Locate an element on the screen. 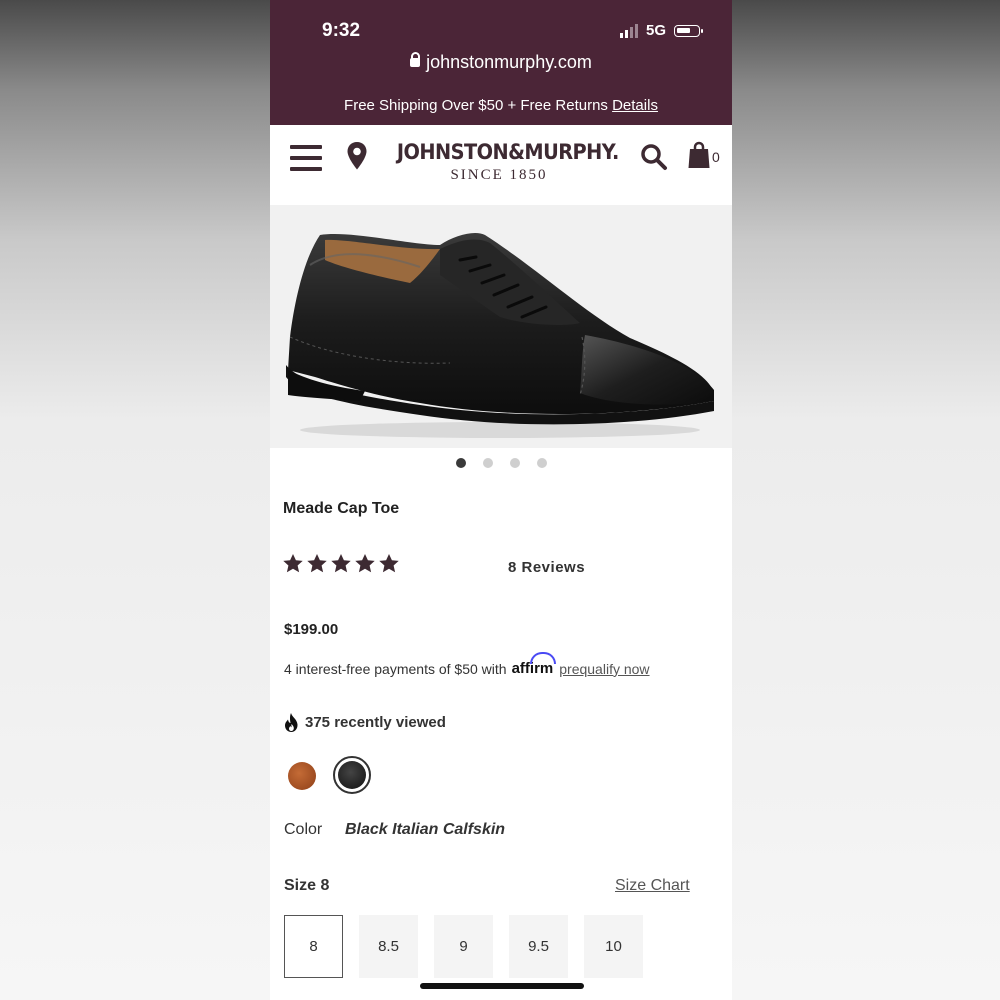 Image resolution: width=1000 pixels, height=1000 pixels. size-chart-link: Size Chart is located at coordinates (652, 886).